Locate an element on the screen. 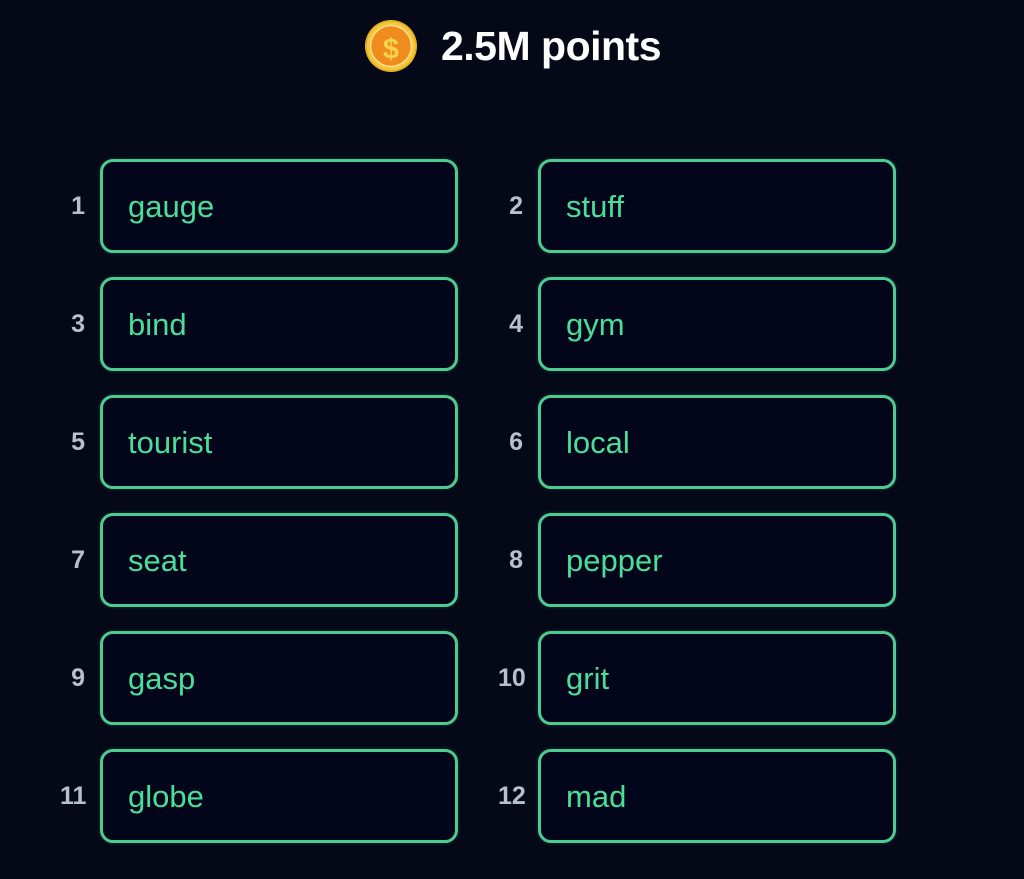 The image size is (1024, 879). word-box: gym is located at coordinates (717, 324).